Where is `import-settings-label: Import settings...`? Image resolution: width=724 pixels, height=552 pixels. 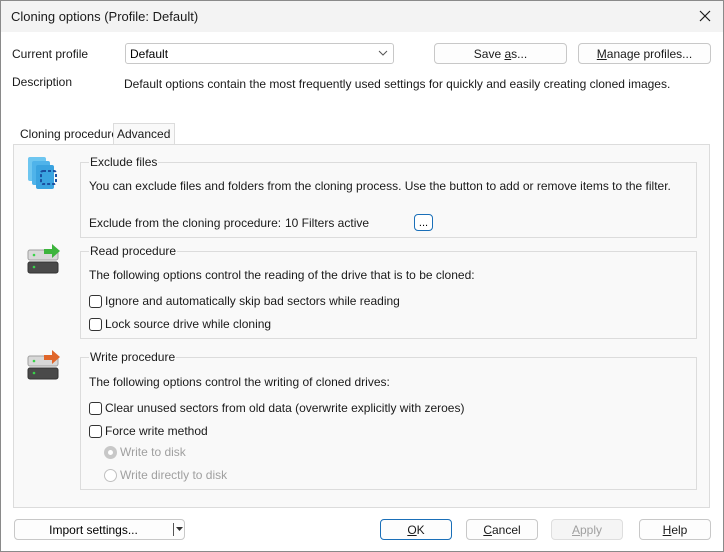
import-settings-label: Import settings... is located at coordinates (93, 529).